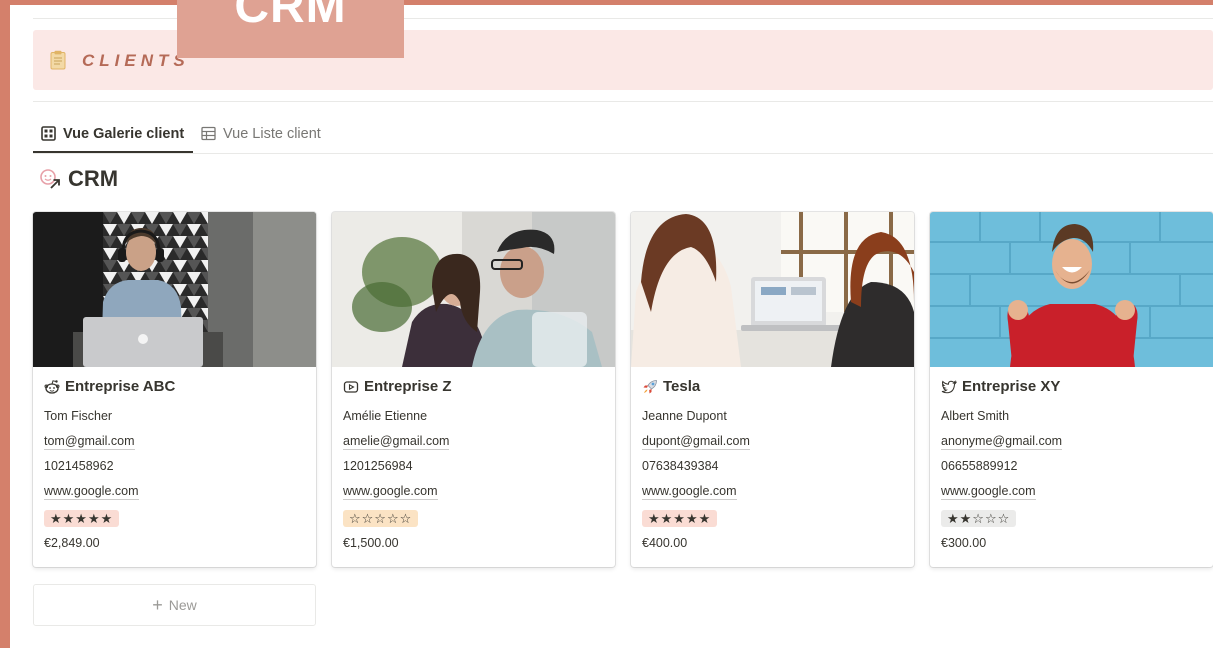 Image resolution: width=1213 pixels, height=648 pixels. What do you see at coordinates (72, 543) in the screenshot?
I see `card-amount: €2,849.00` at bounding box center [72, 543].